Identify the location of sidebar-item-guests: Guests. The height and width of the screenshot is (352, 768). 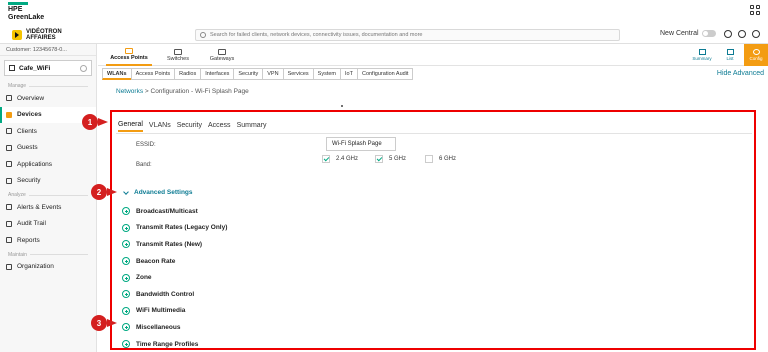
(48, 148).